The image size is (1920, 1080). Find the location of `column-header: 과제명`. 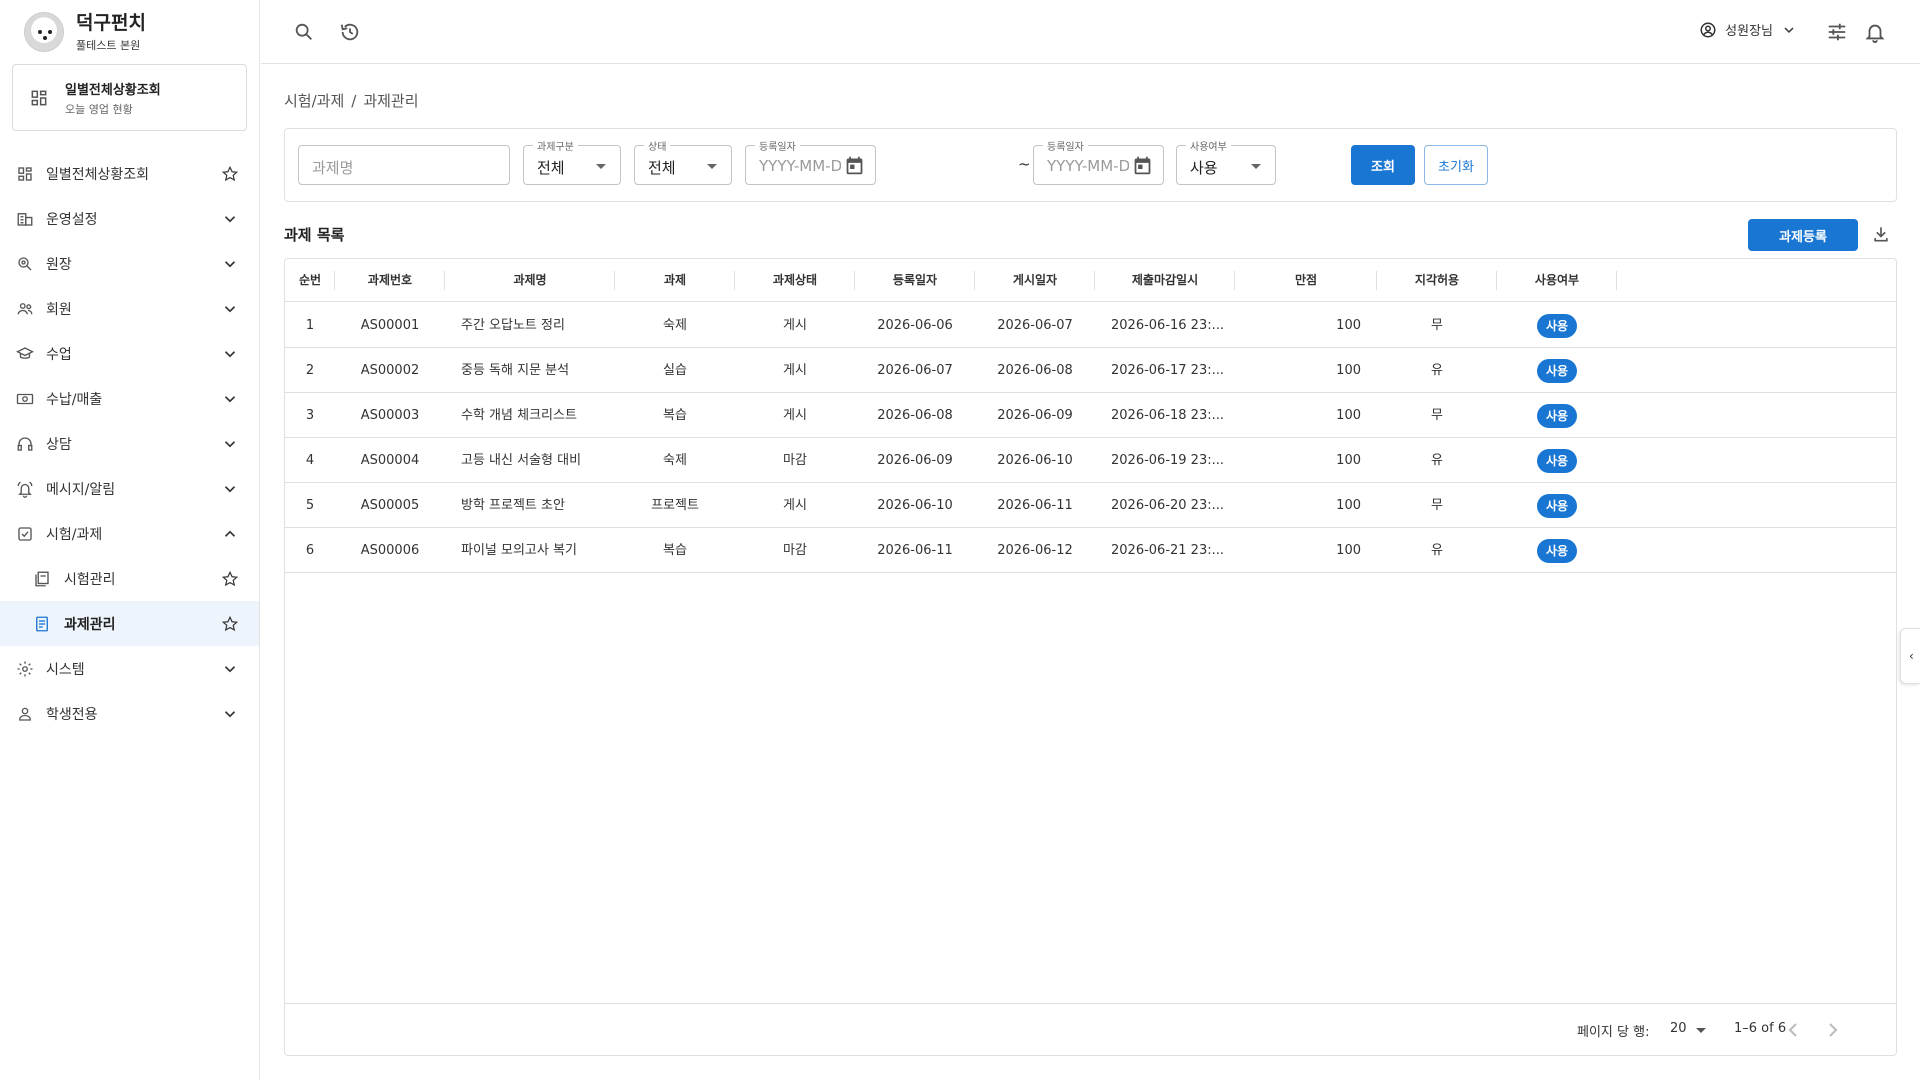

column-header: 과제명 is located at coordinates (530, 280).